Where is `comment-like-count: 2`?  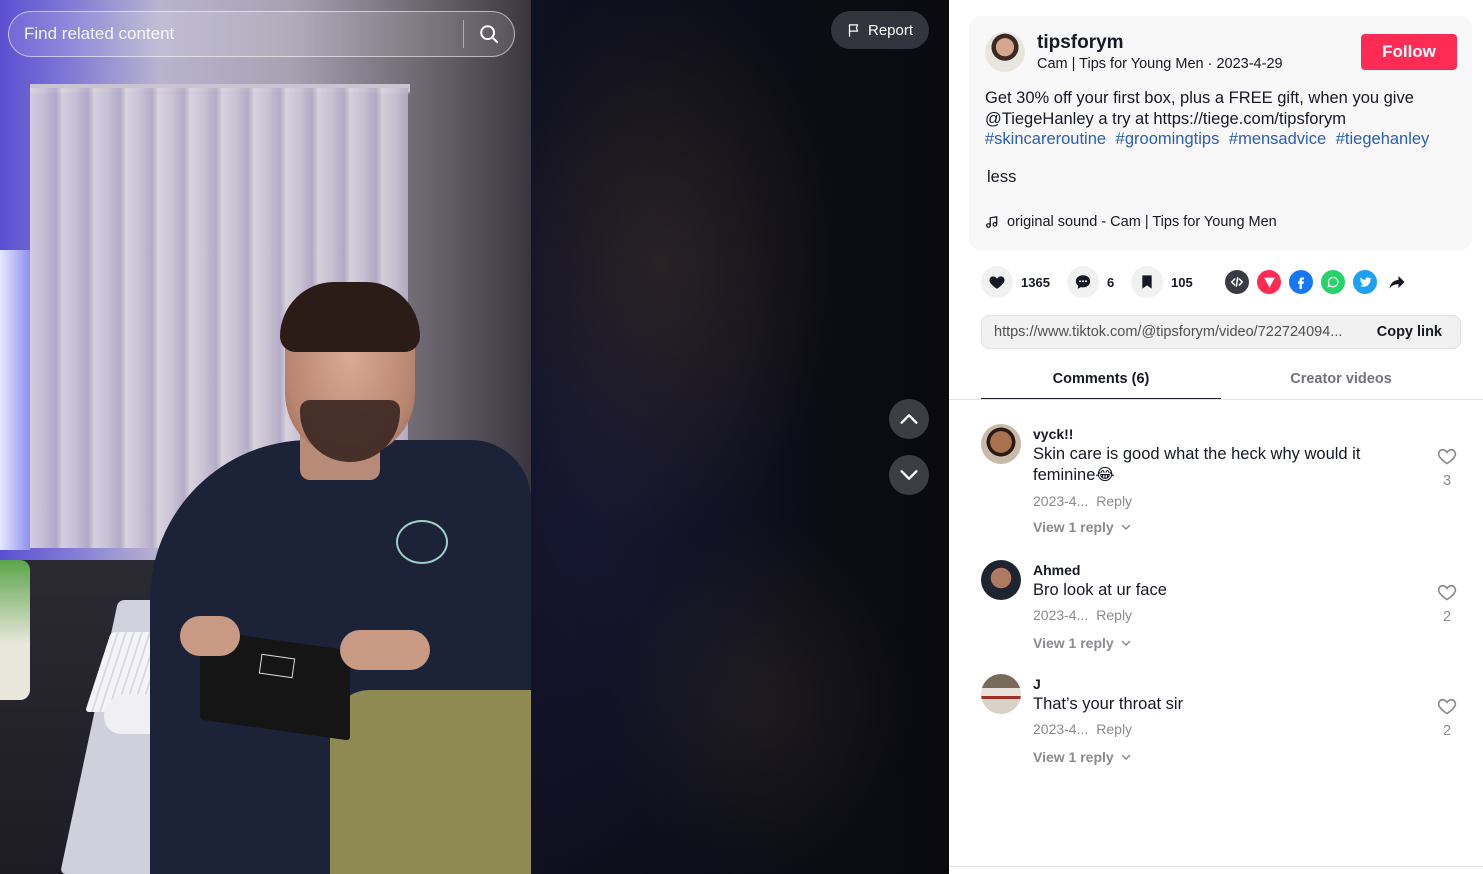
comment-like-count: 2 is located at coordinates (1447, 731).